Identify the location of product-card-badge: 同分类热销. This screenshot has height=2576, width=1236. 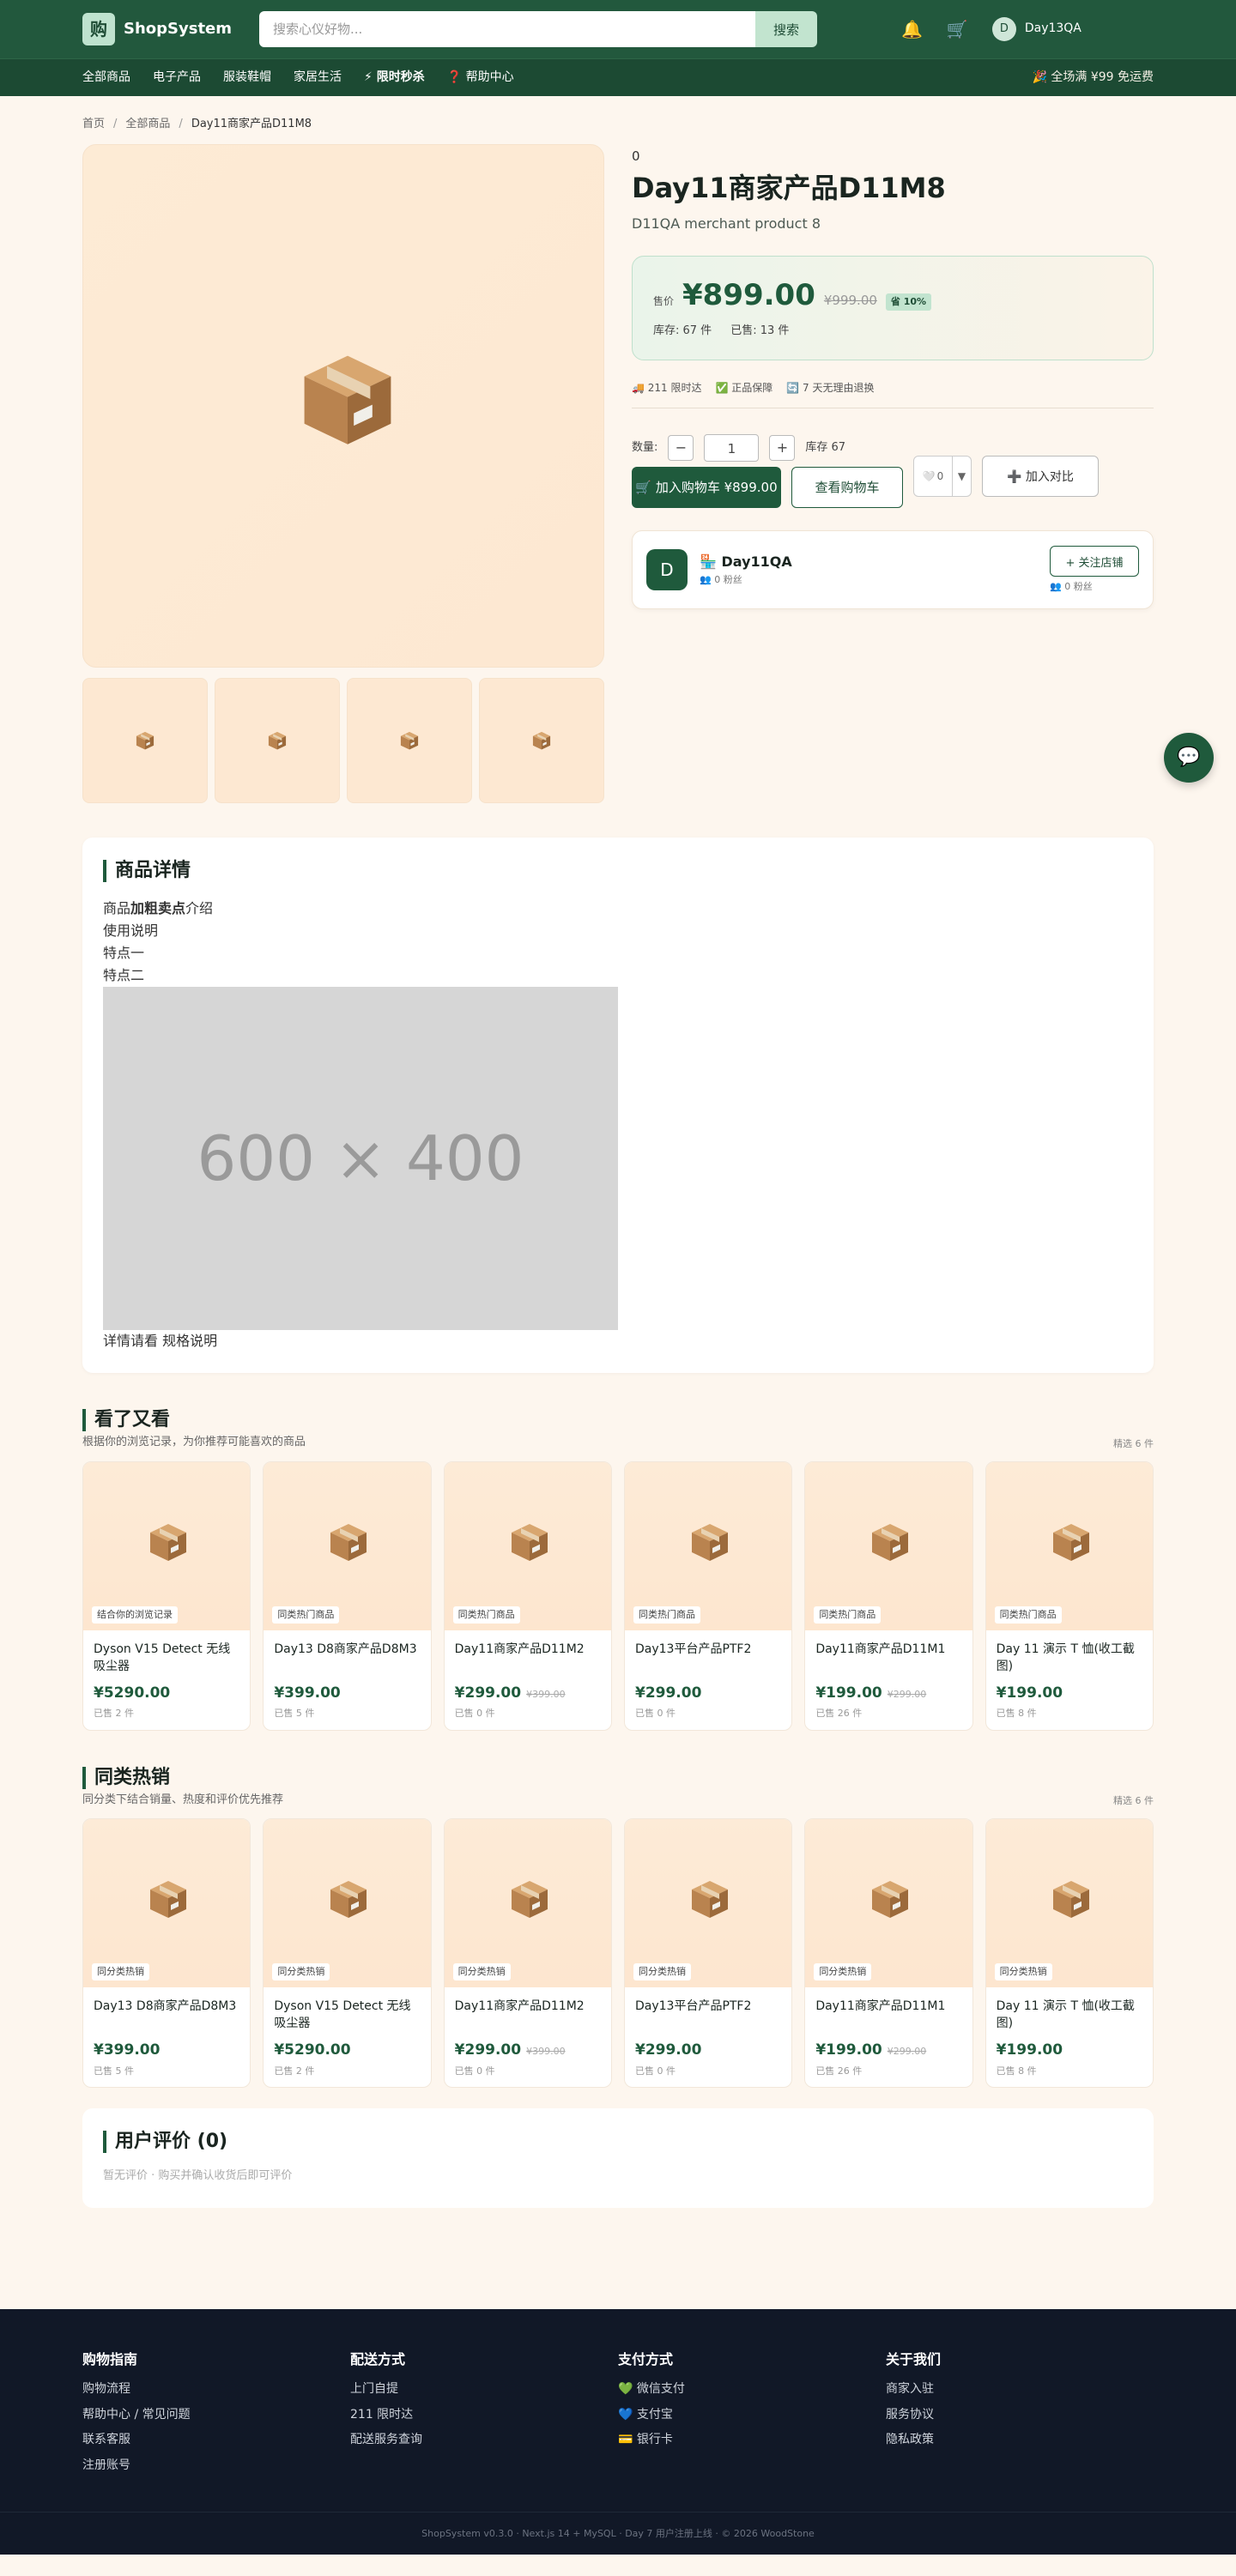
(301, 1971).